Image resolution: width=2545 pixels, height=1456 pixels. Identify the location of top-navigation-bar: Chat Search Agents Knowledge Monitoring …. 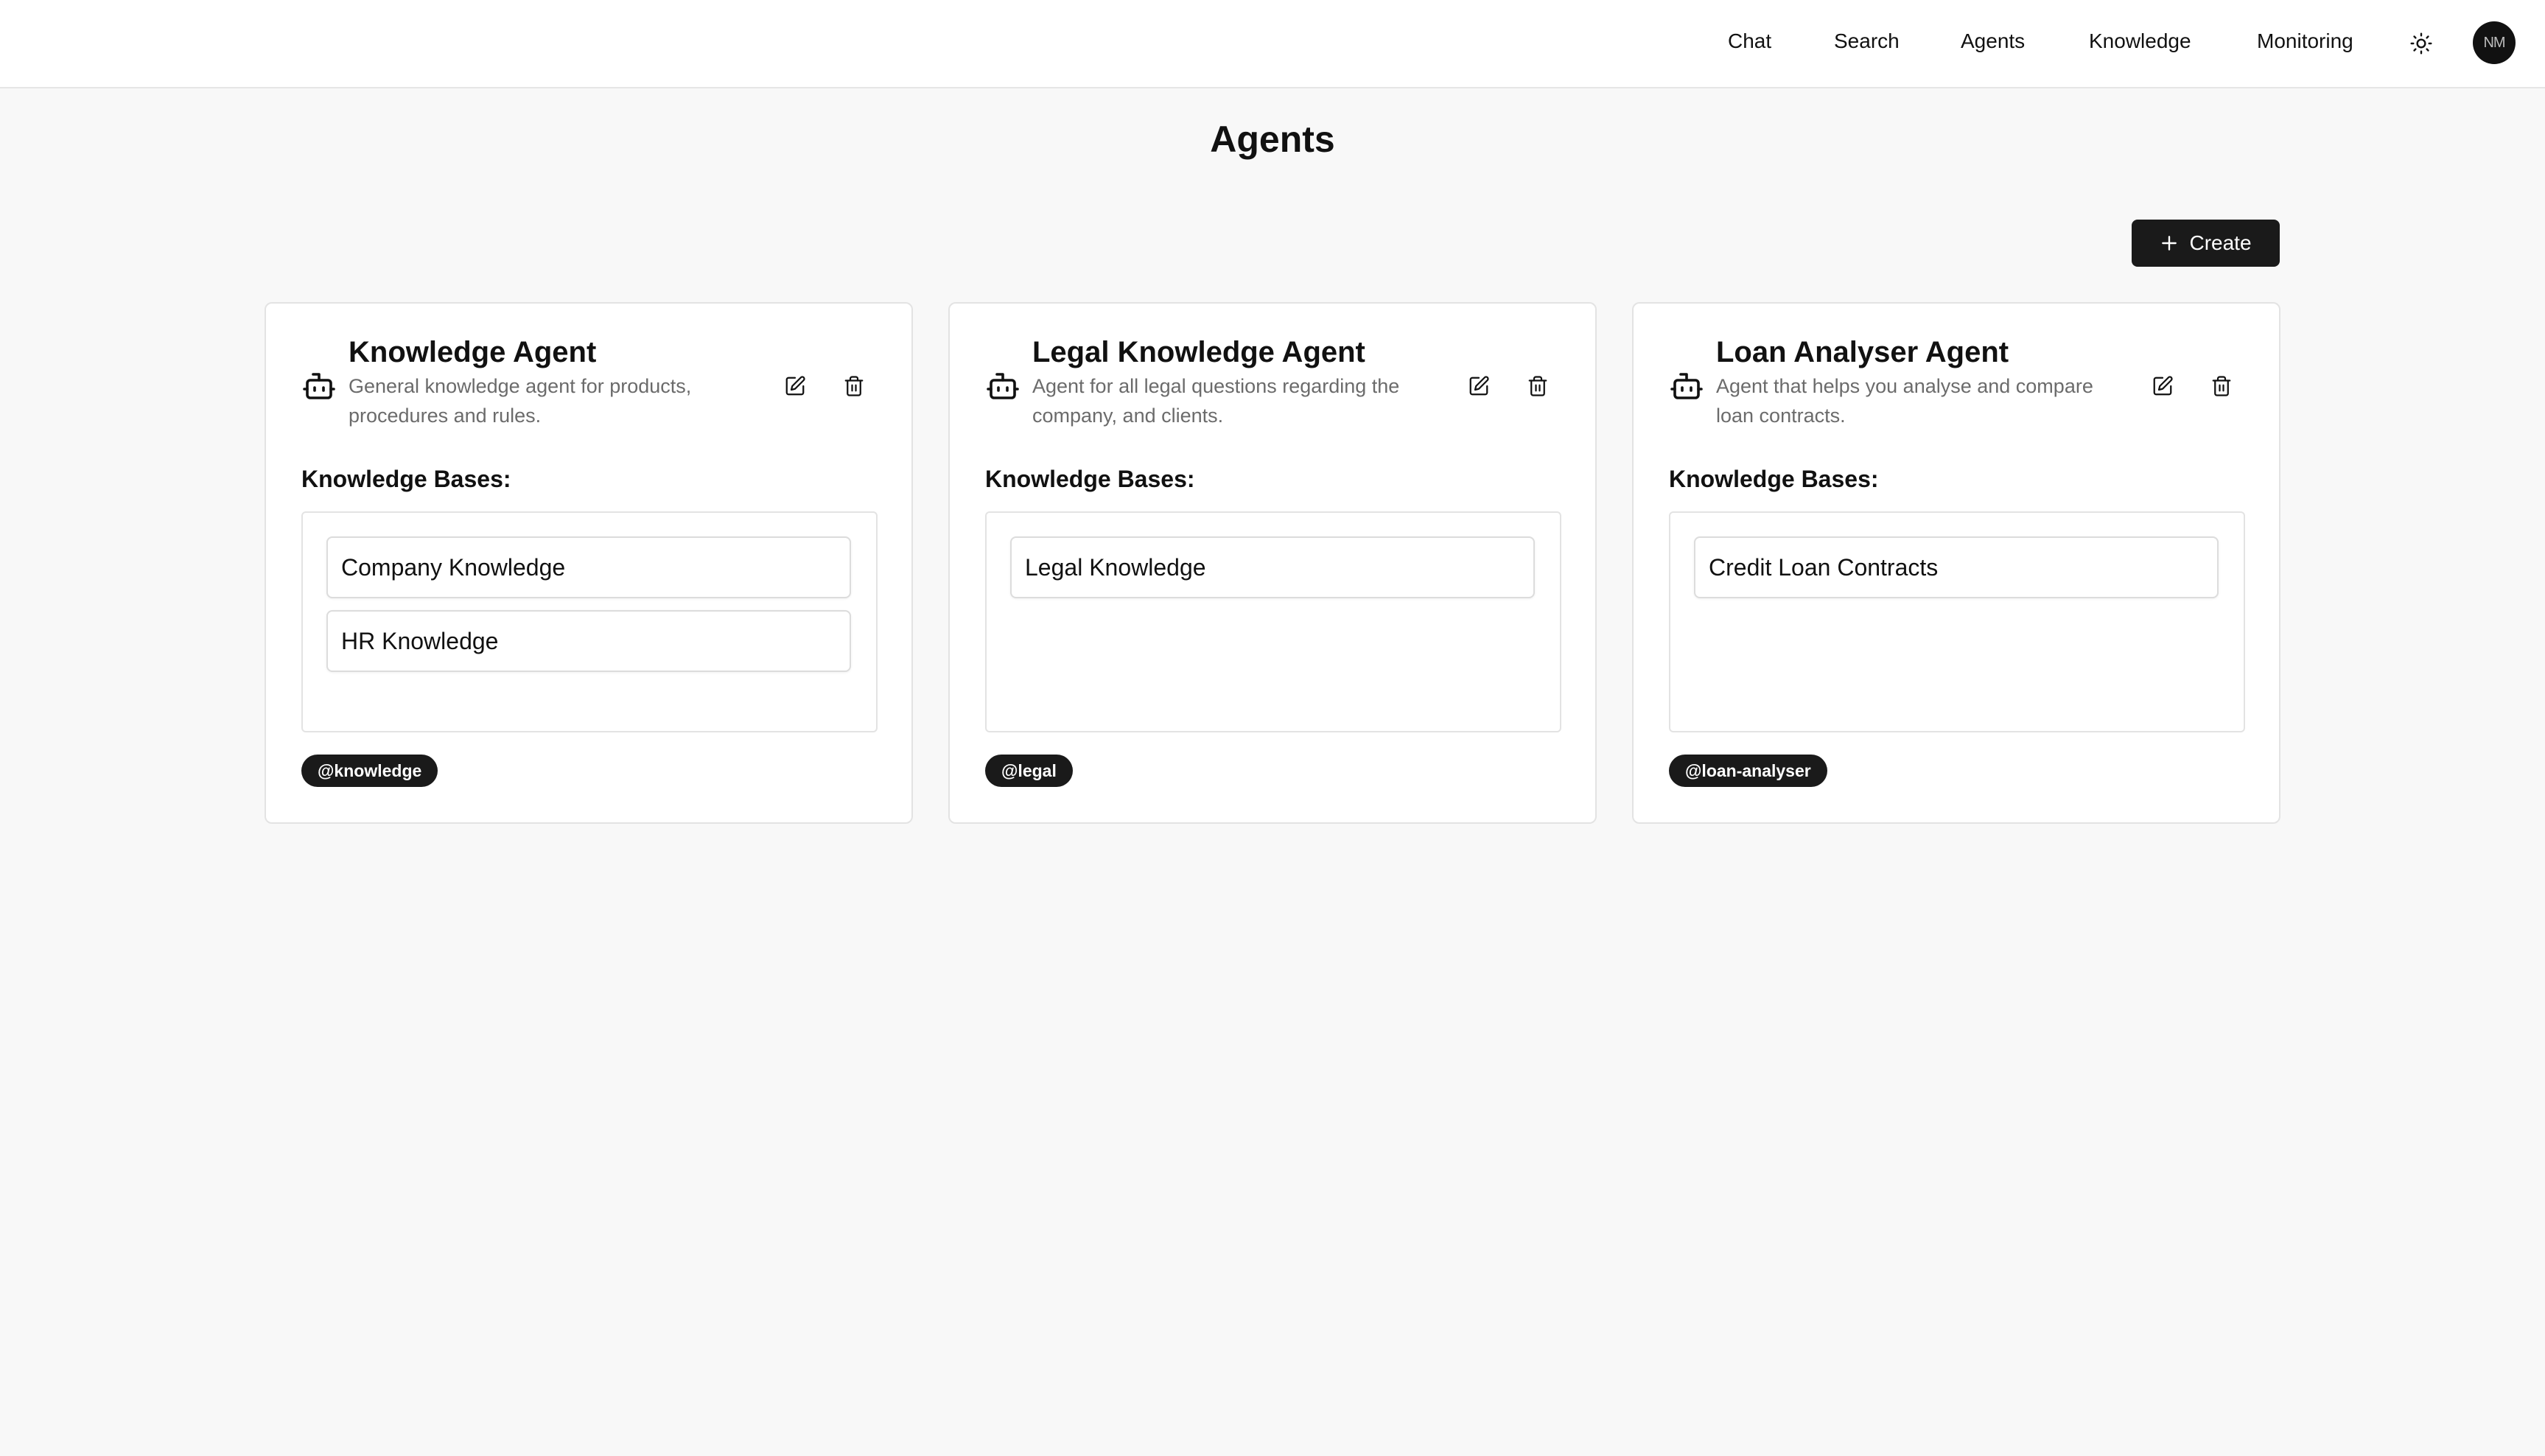
(1272, 44).